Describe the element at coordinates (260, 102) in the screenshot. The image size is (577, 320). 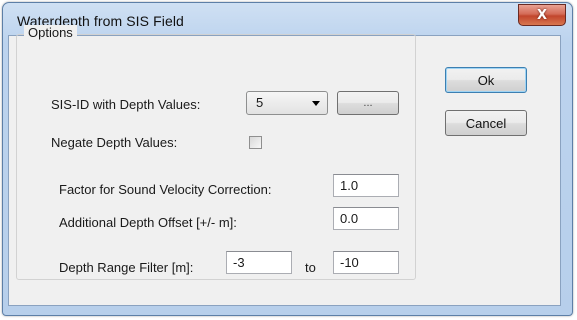
I see `sis-id-selected-value: 5` at that location.